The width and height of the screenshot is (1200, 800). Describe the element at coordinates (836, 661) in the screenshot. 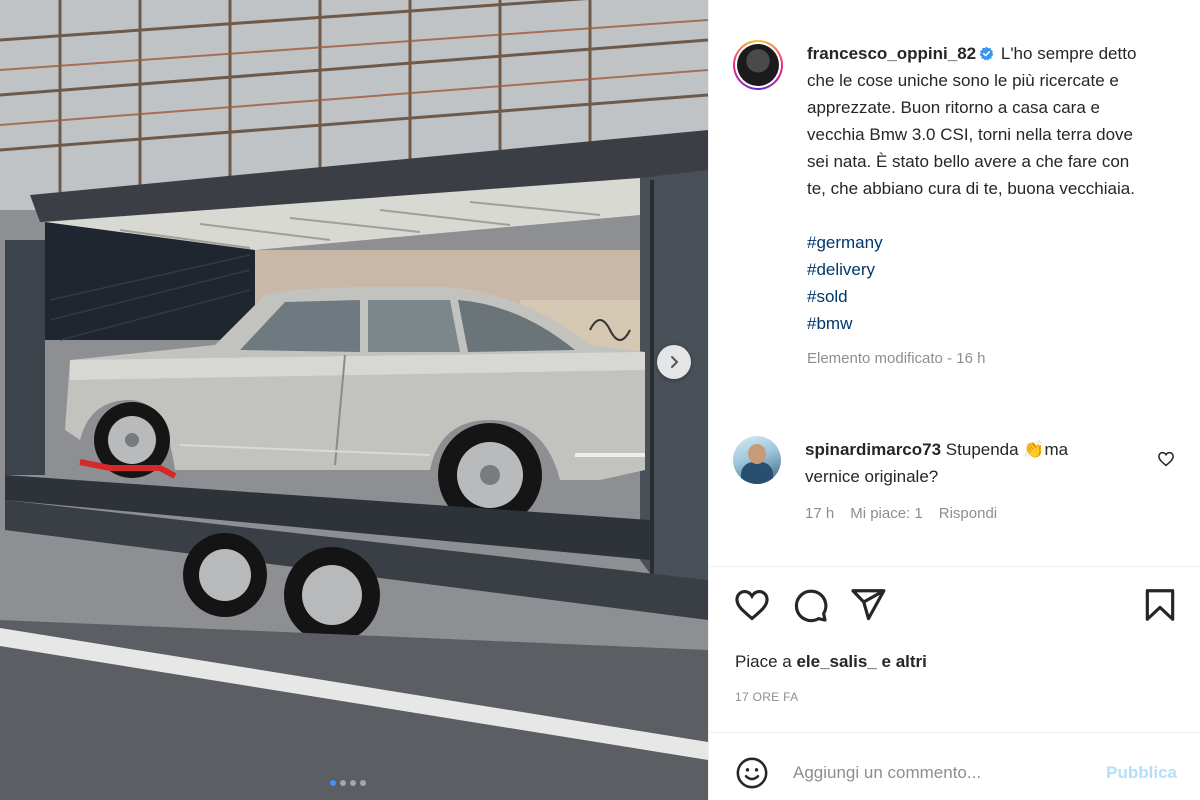

I see `liker-username: ele_salis_` at that location.